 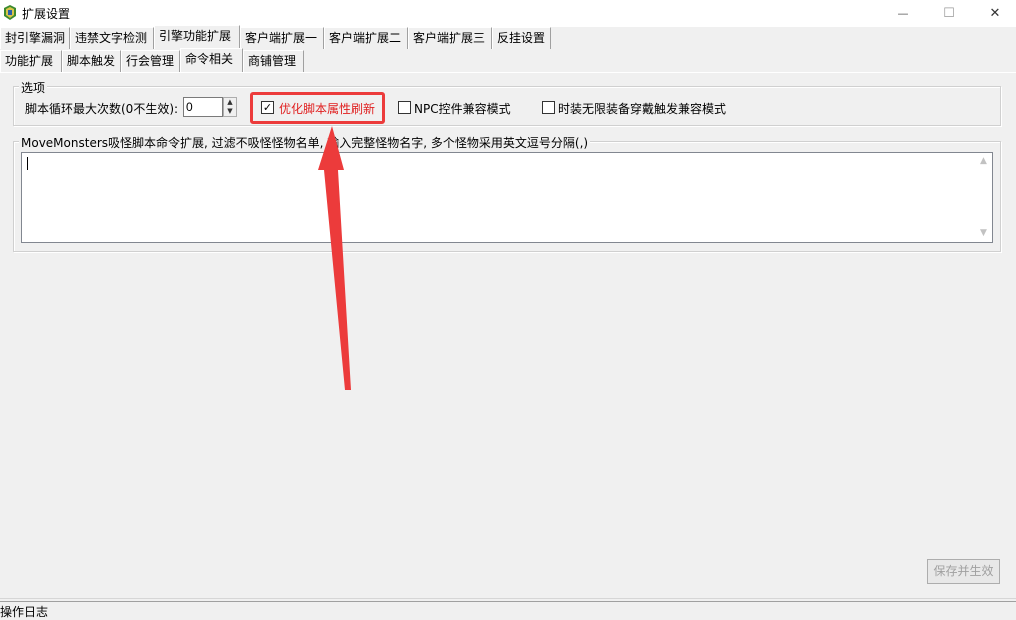 I want to click on tab-divider, so click(x=508, y=72).